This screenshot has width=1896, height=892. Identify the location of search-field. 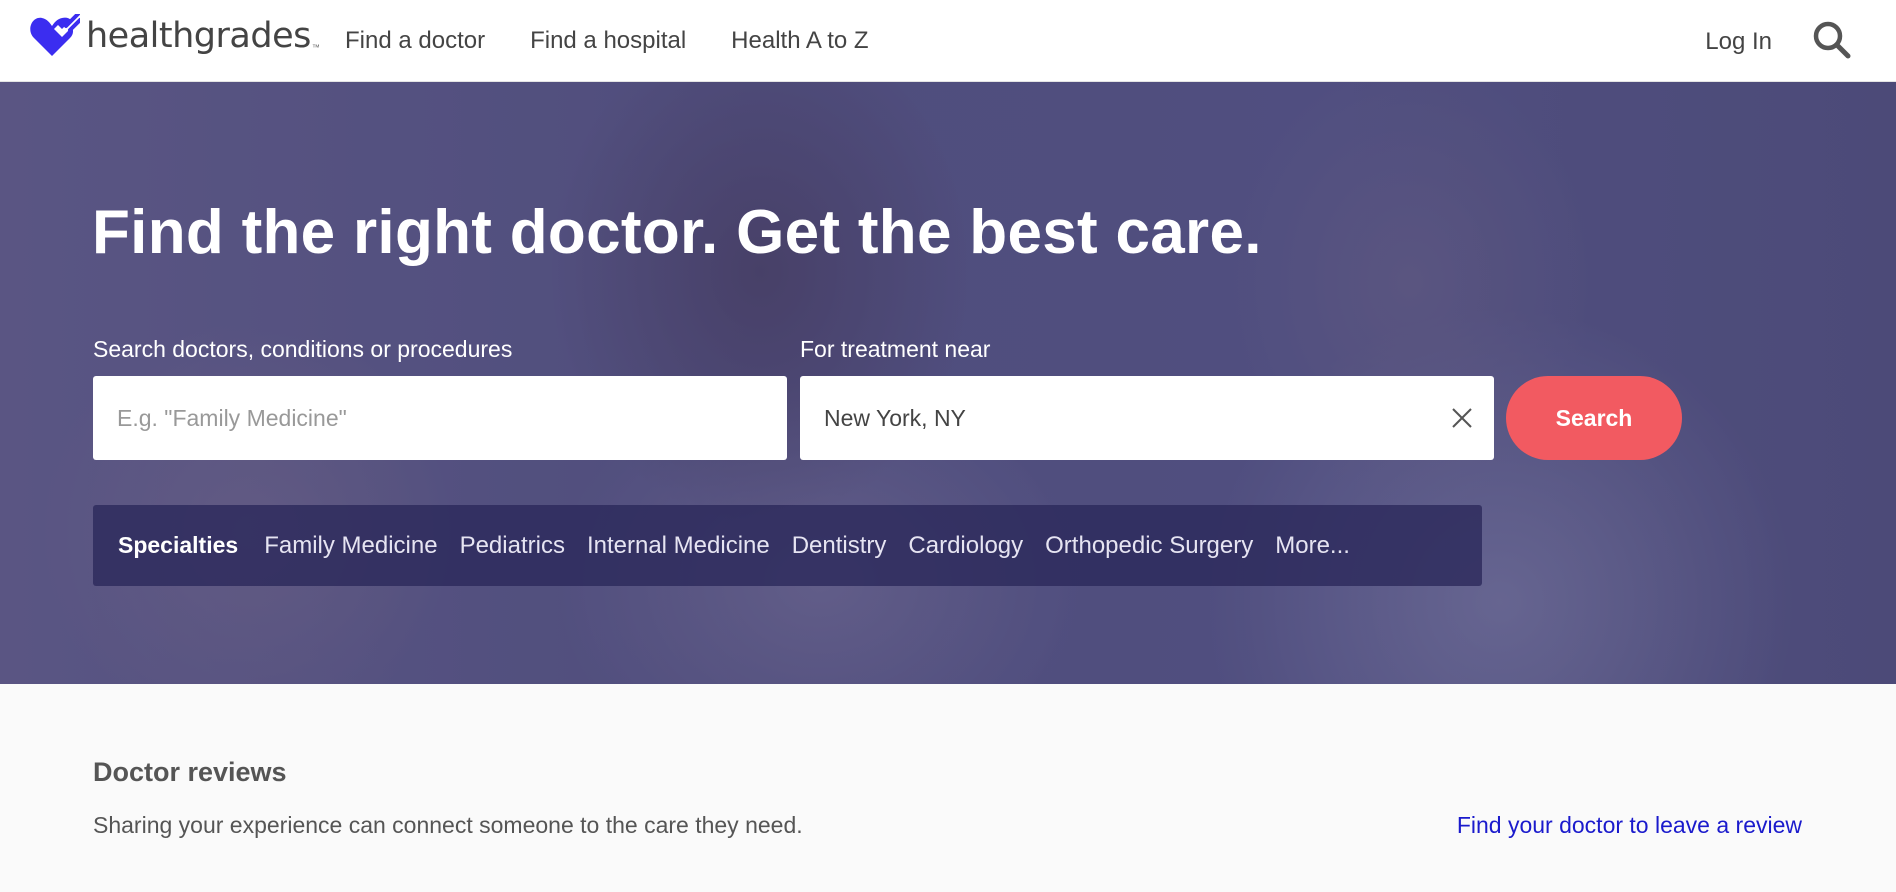
(440, 418).